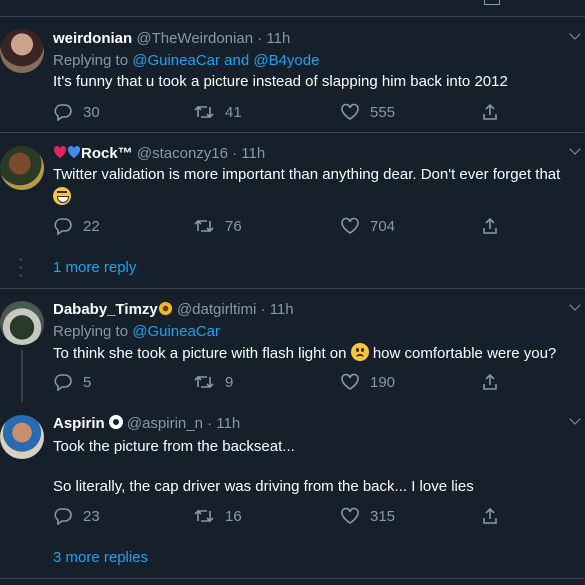 This screenshot has width=585, height=585. I want to click on blue-heart-icon, so click(74, 151).